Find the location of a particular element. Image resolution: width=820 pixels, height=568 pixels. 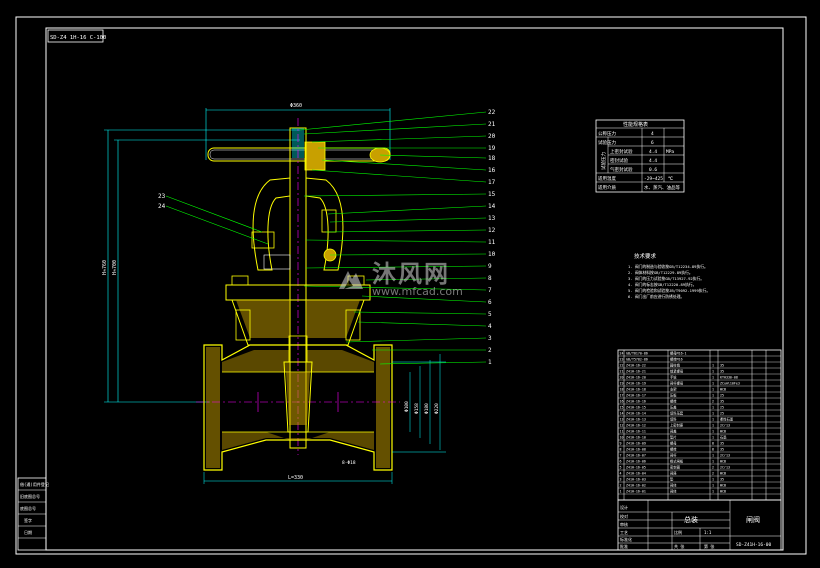

balloon: 21 is located at coordinates (492, 124).